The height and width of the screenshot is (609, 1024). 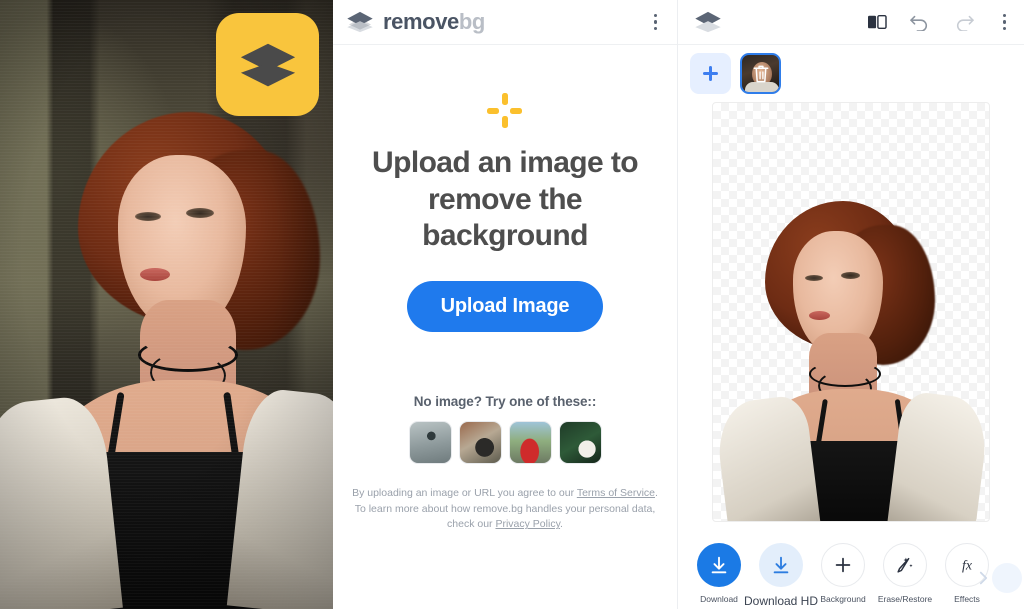 I want to click on redo-icon, so click(x=964, y=22).